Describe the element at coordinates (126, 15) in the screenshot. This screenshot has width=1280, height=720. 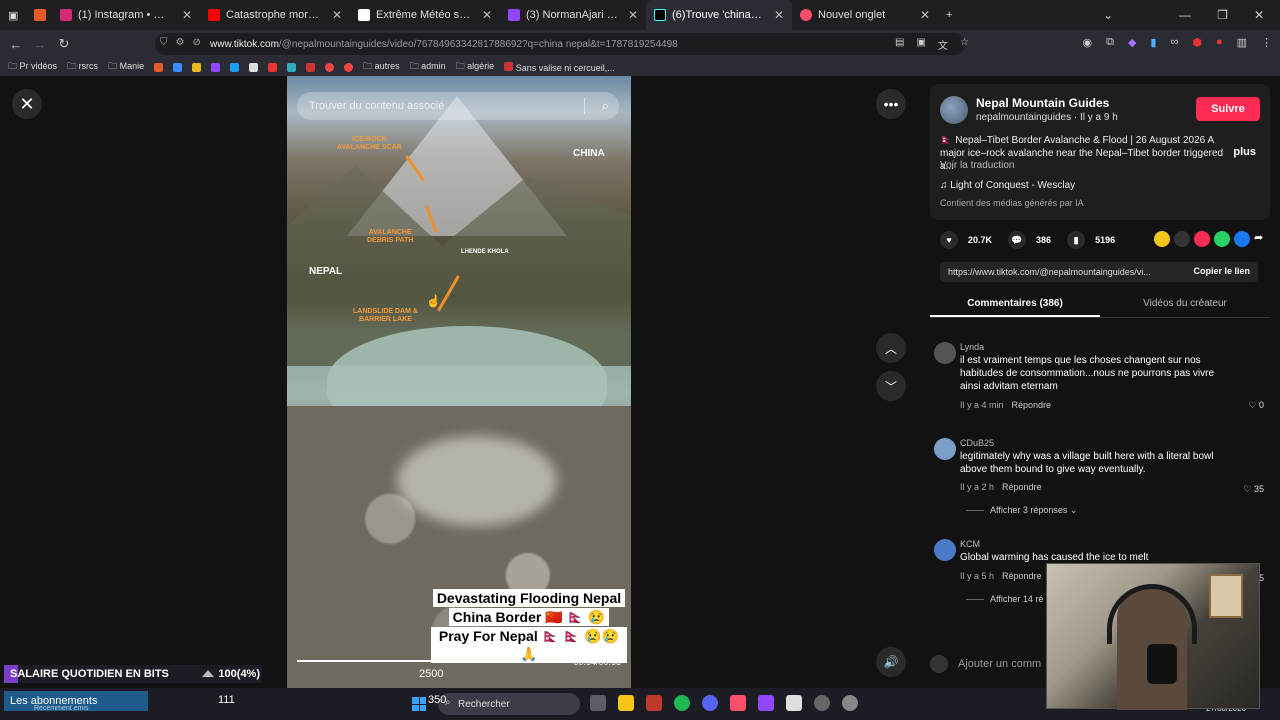
I see `tab-instagram: (1) Instagram • Messages ✕` at that location.